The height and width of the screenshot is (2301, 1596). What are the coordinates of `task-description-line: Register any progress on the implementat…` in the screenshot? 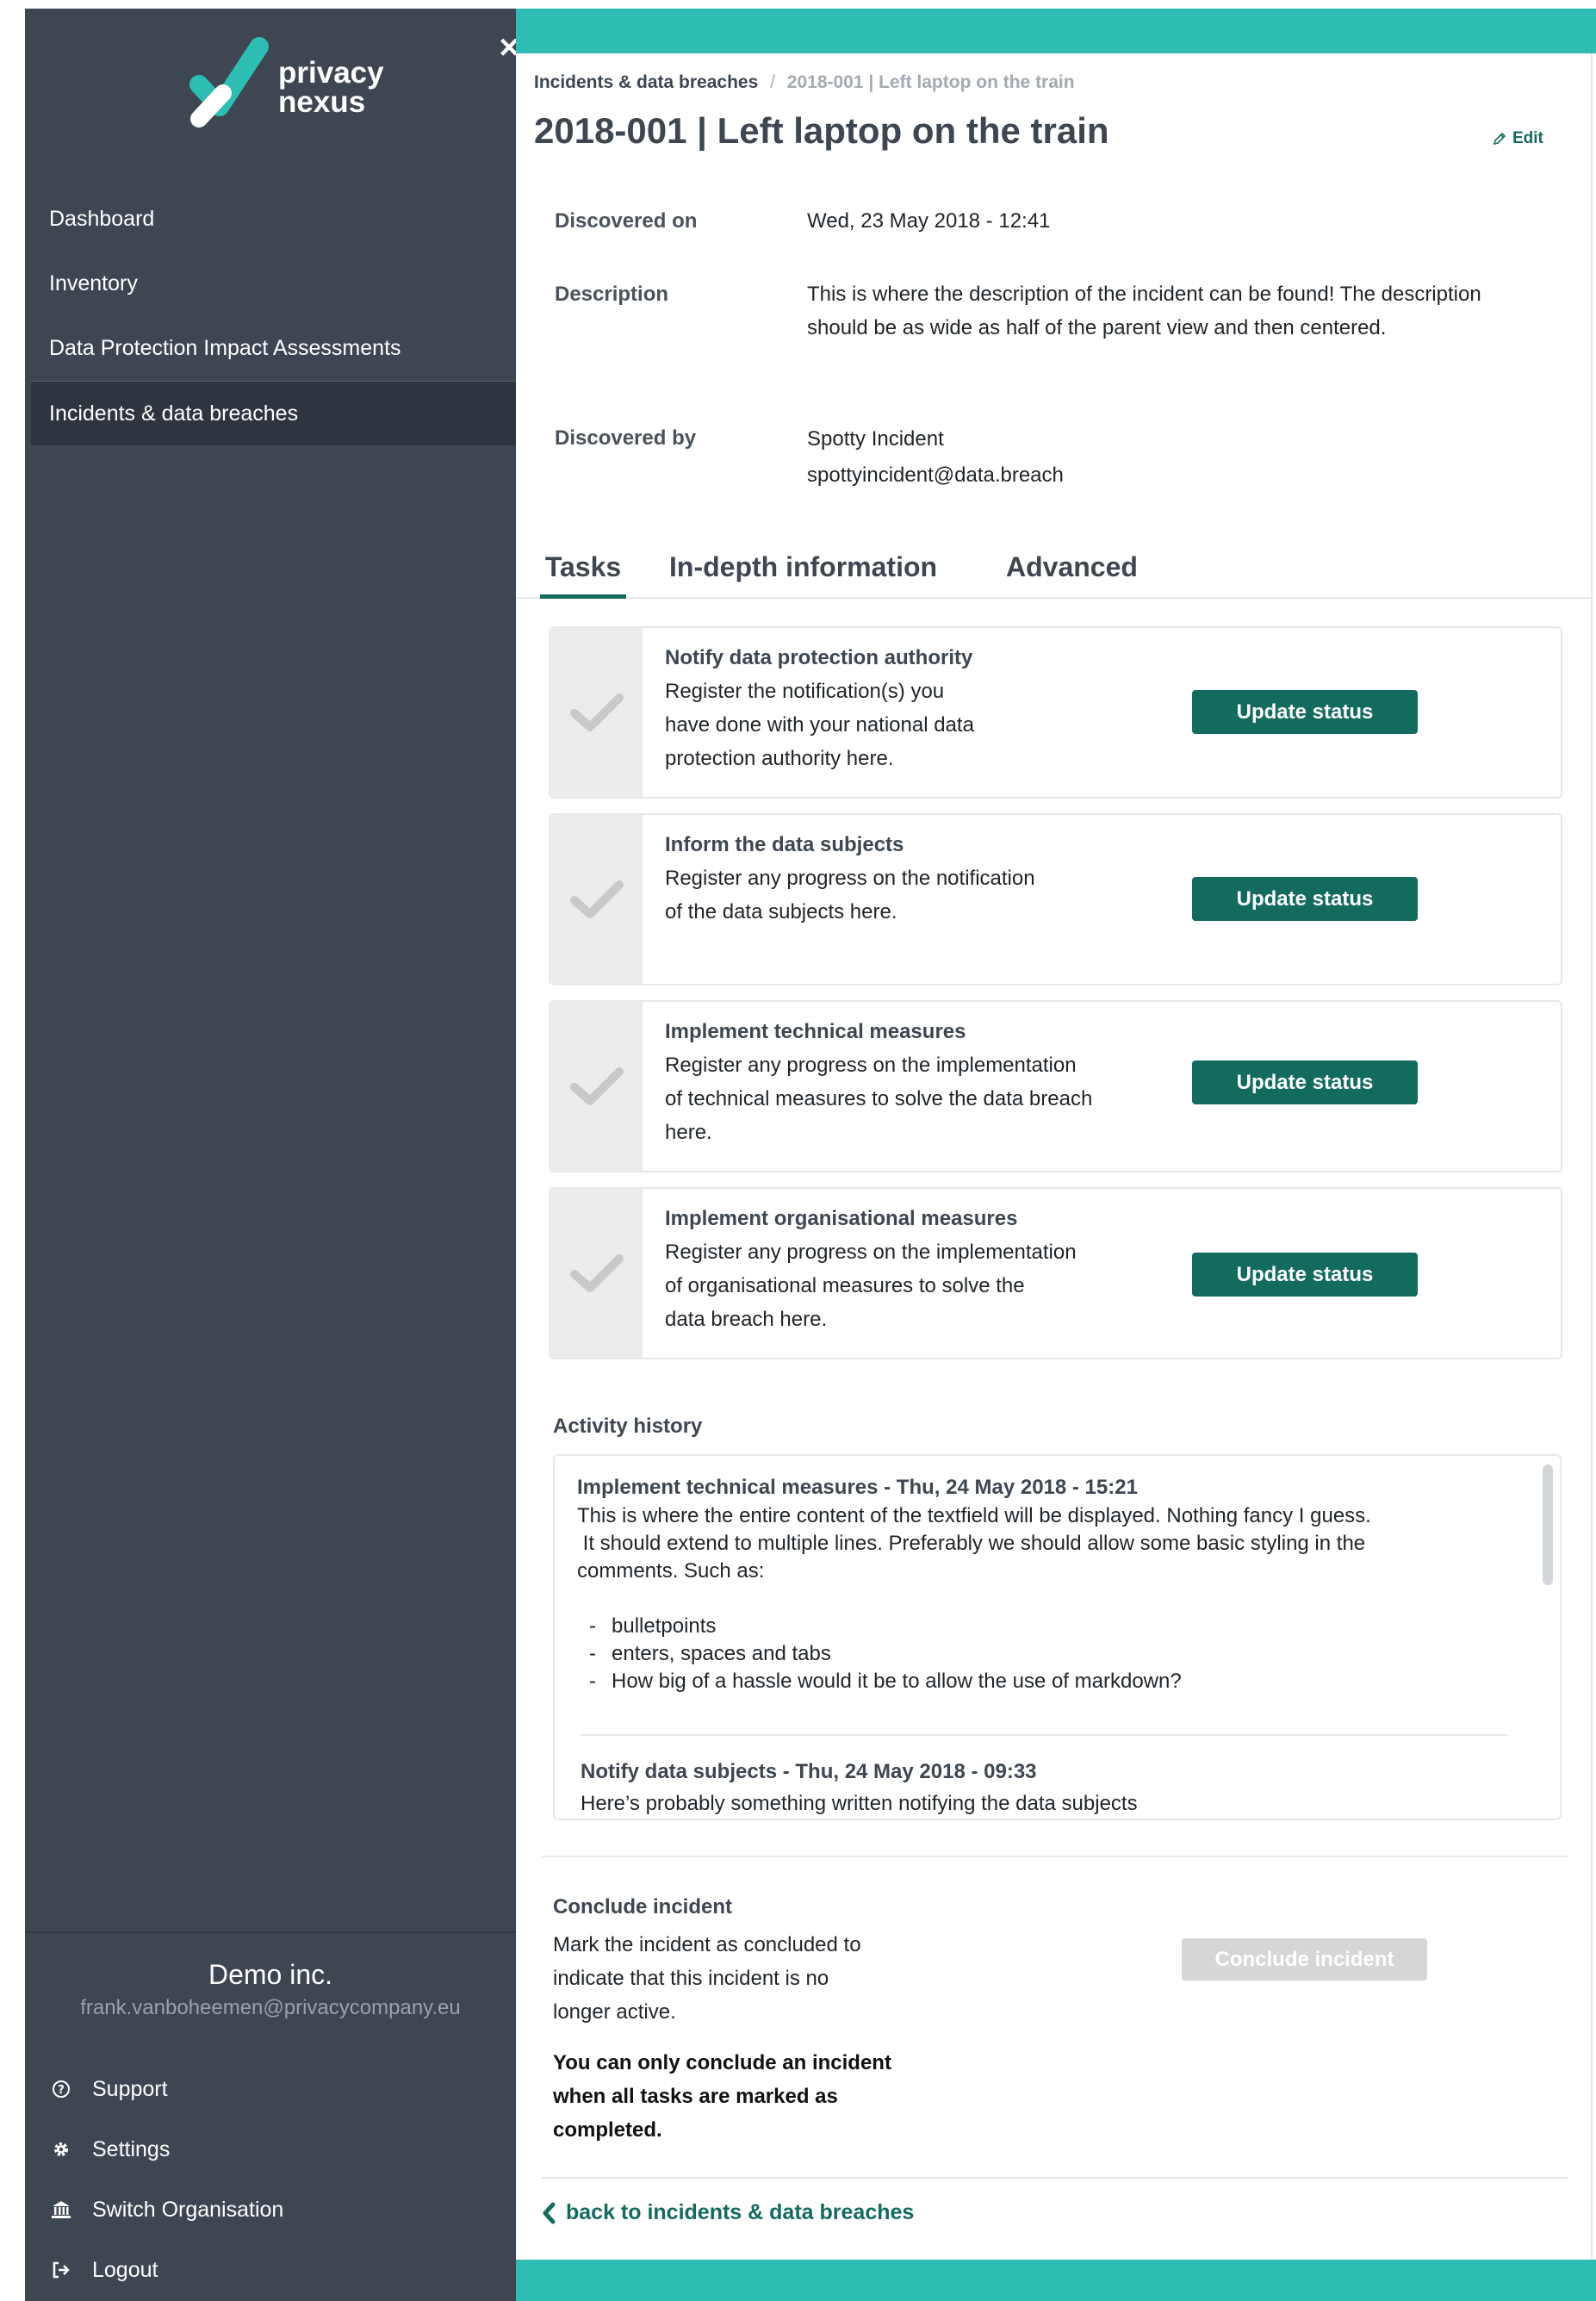 It's located at (871, 1252).